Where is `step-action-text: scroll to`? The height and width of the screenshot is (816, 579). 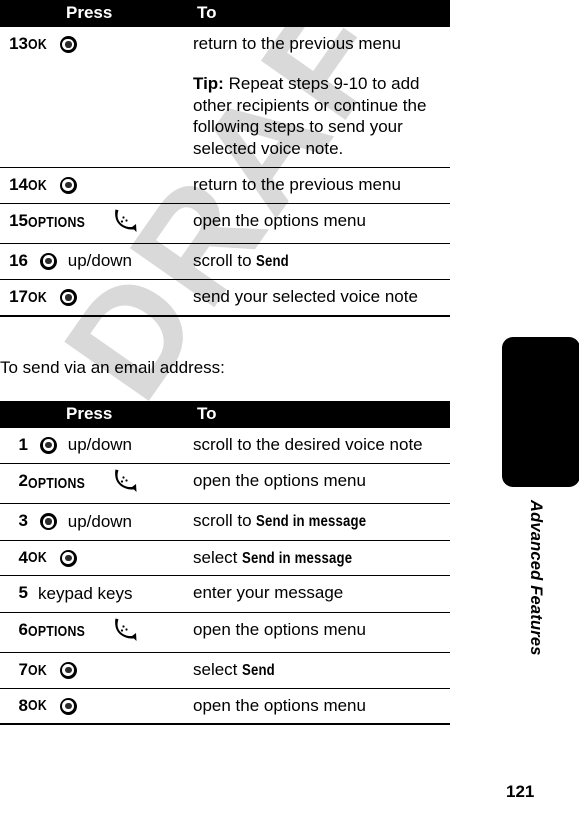 step-action-text: scroll to is located at coordinates (225, 521).